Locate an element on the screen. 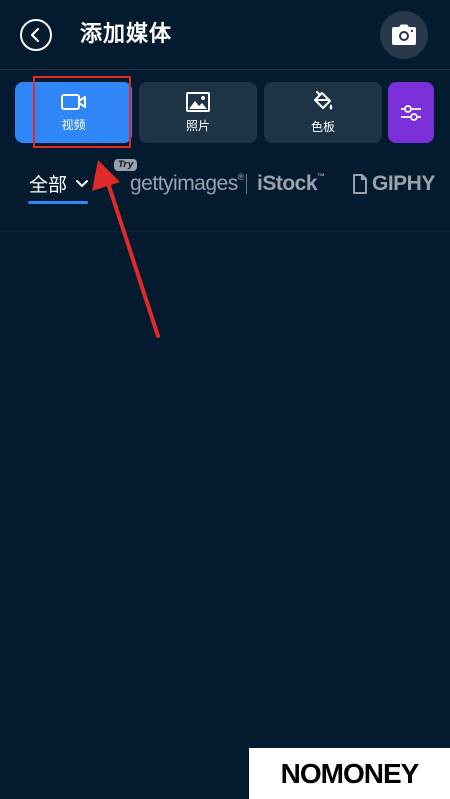 The height and width of the screenshot is (799, 450). annotation-arrow is located at coordinates (126, 249).